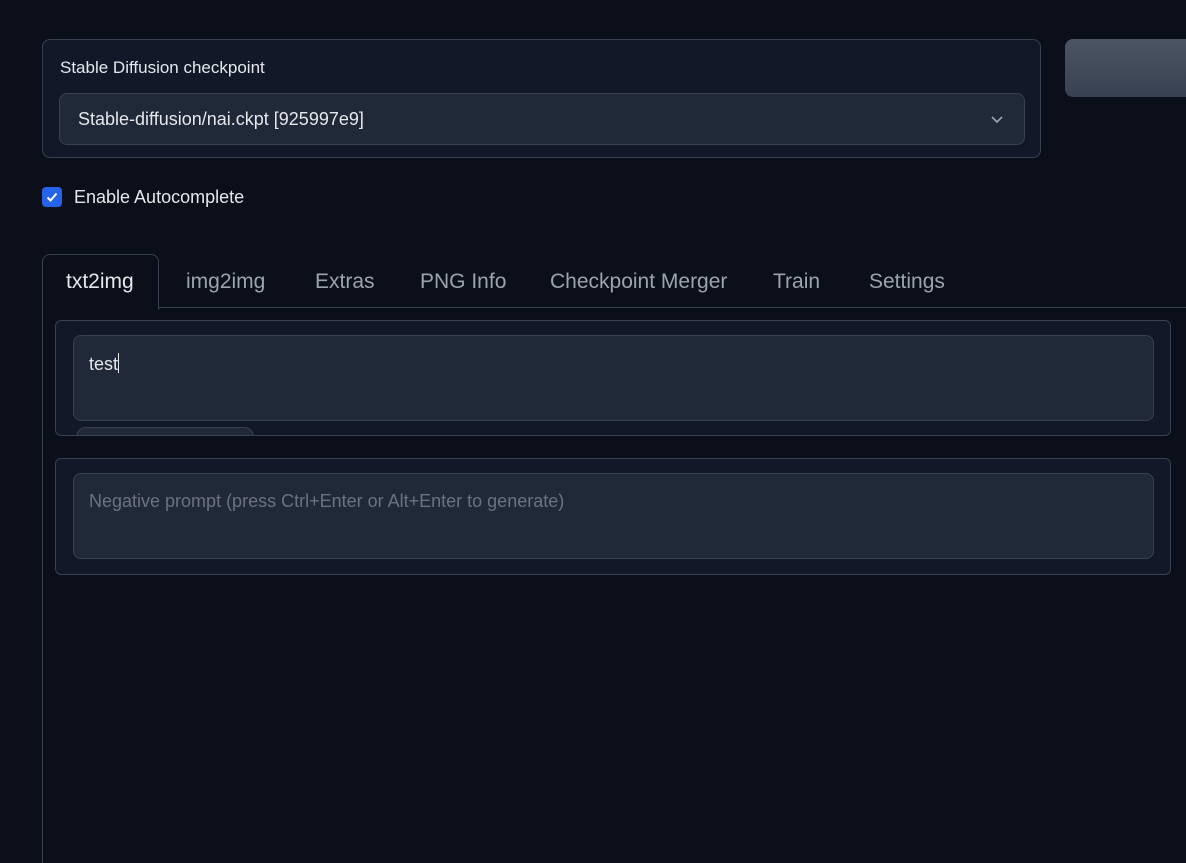  I want to click on checkpoint-label: Stable Diffusion checkpoint, so click(162, 67).